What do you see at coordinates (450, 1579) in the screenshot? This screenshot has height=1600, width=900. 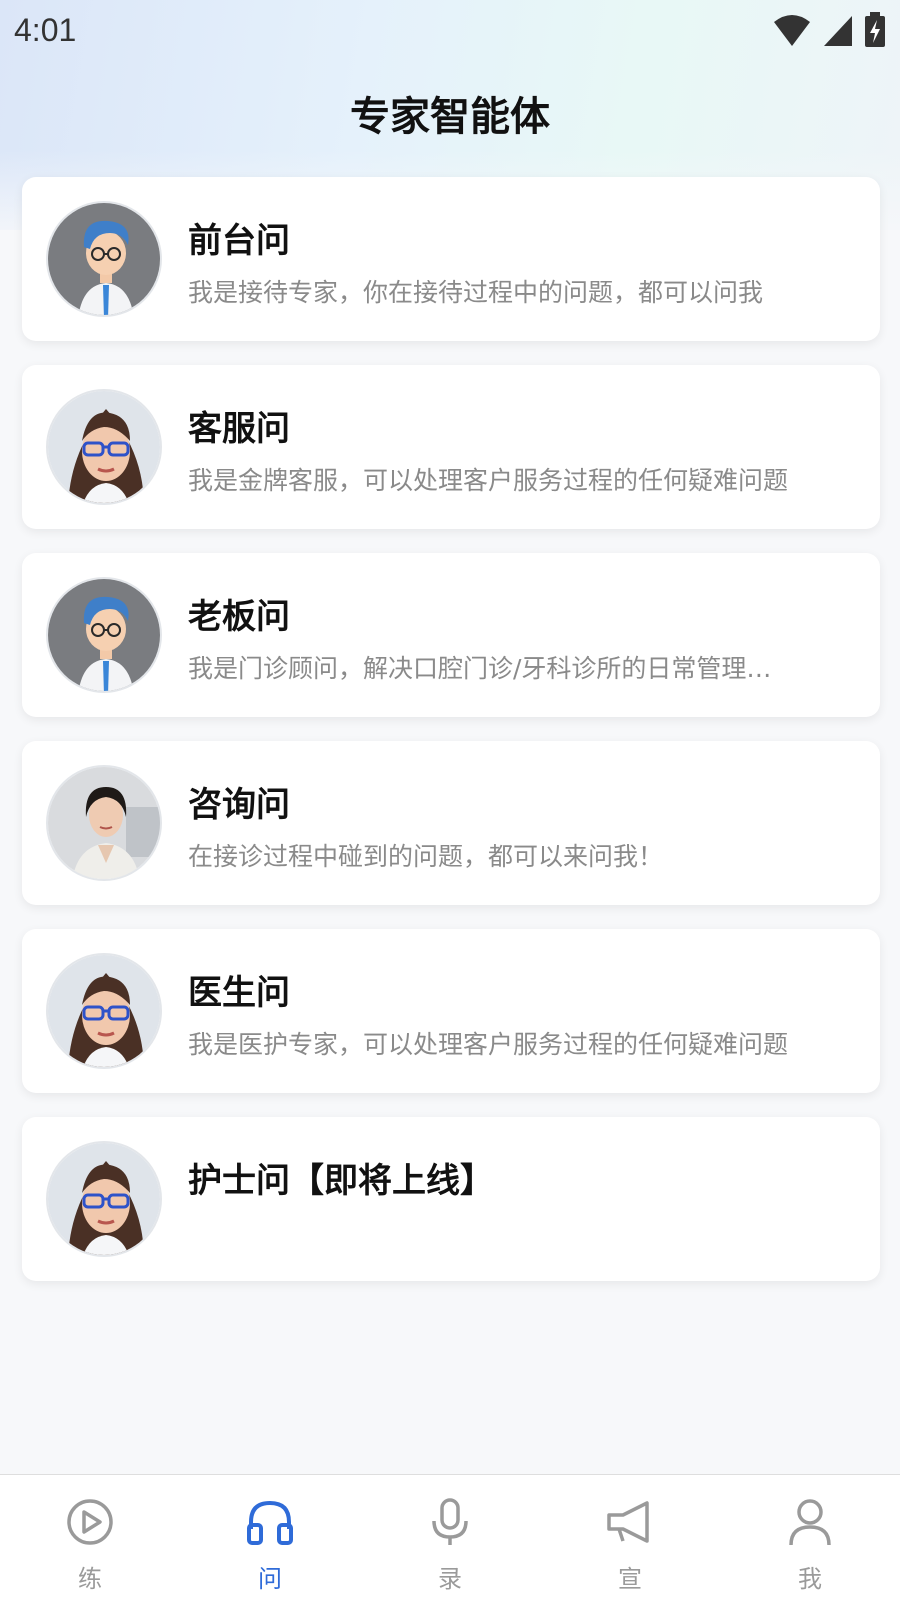 I see `tab-label: 录` at bounding box center [450, 1579].